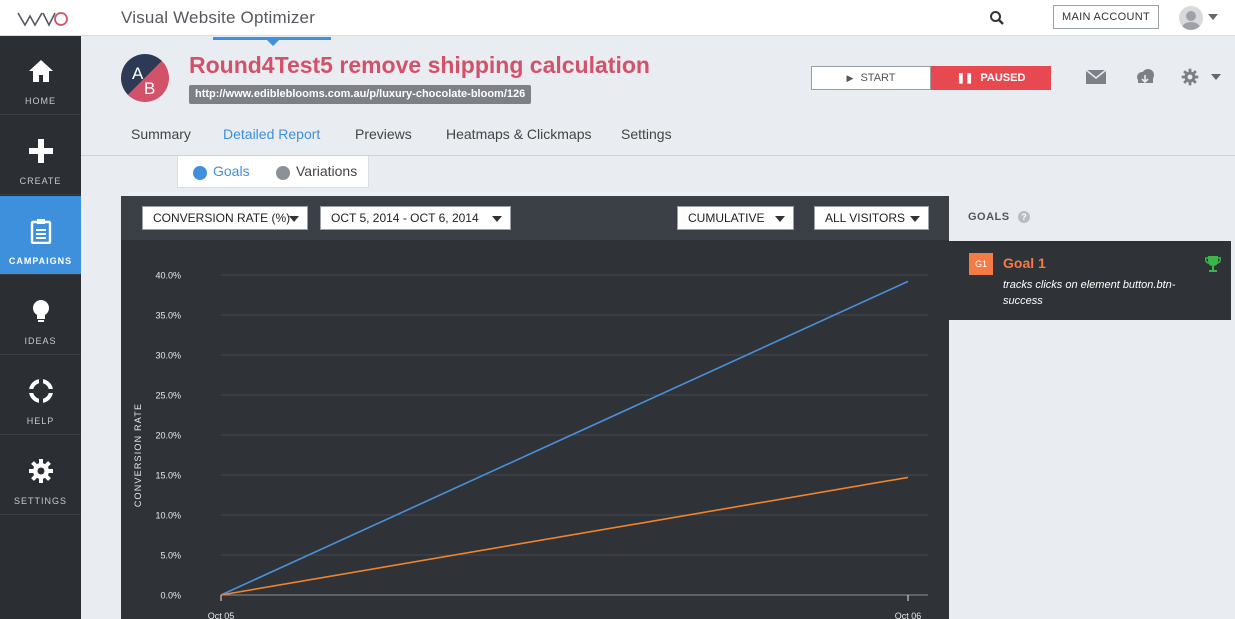 The image size is (1235, 619). I want to click on sidebar-item-campaigns: CAMPAIGNS, so click(40, 235).